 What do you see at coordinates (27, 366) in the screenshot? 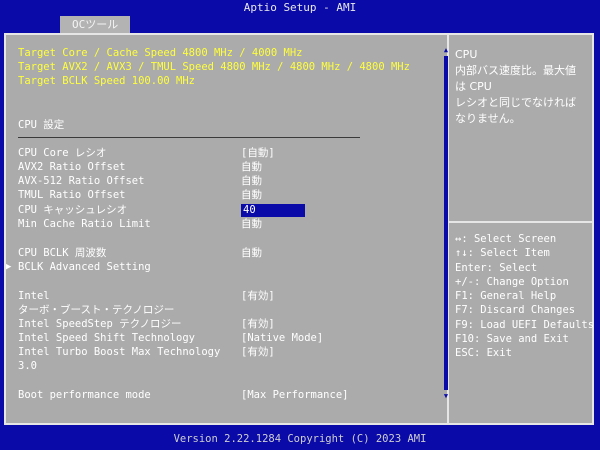
I see `setting-label-continued: 3.0` at bounding box center [27, 366].